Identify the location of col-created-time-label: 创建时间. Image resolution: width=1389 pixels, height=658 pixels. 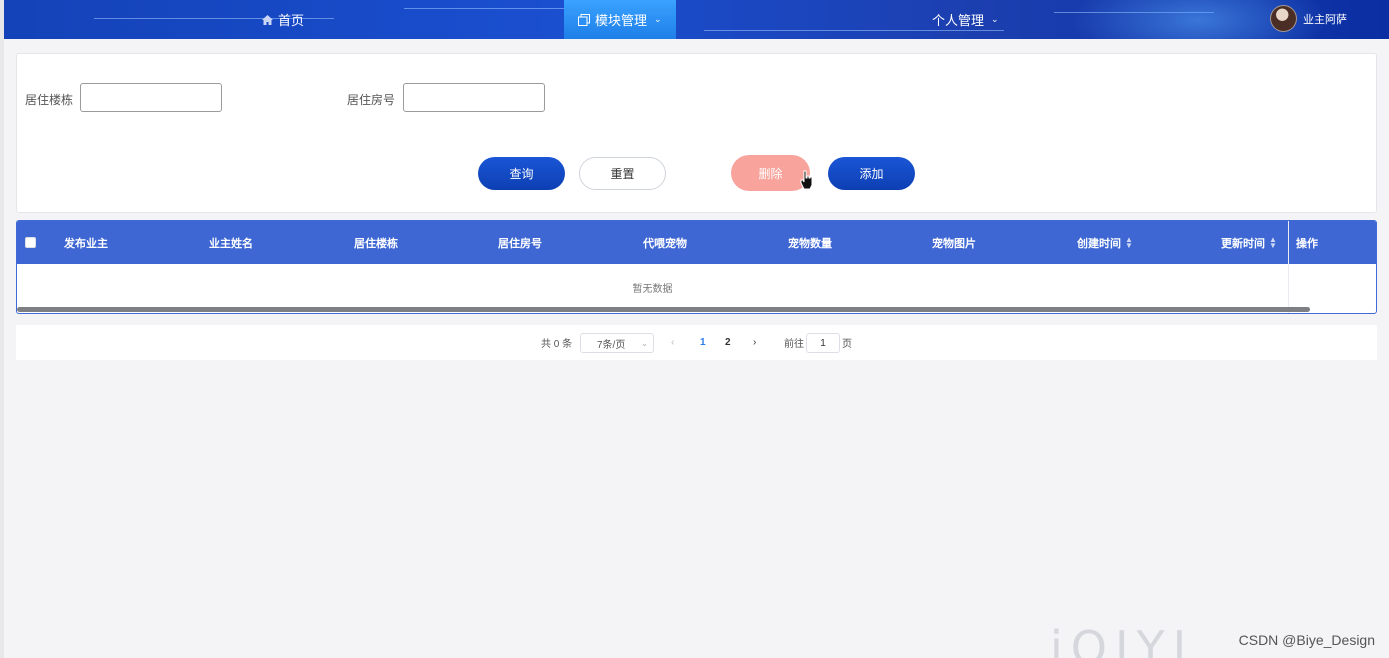
(1099, 243).